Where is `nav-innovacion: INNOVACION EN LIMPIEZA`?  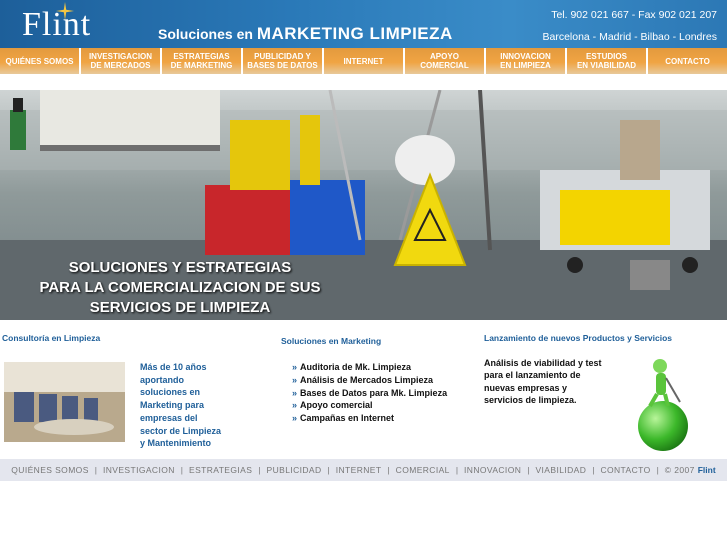 nav-innovacion: INNOVACION EN LIMPIEZA is located at coordinates (526, 61).